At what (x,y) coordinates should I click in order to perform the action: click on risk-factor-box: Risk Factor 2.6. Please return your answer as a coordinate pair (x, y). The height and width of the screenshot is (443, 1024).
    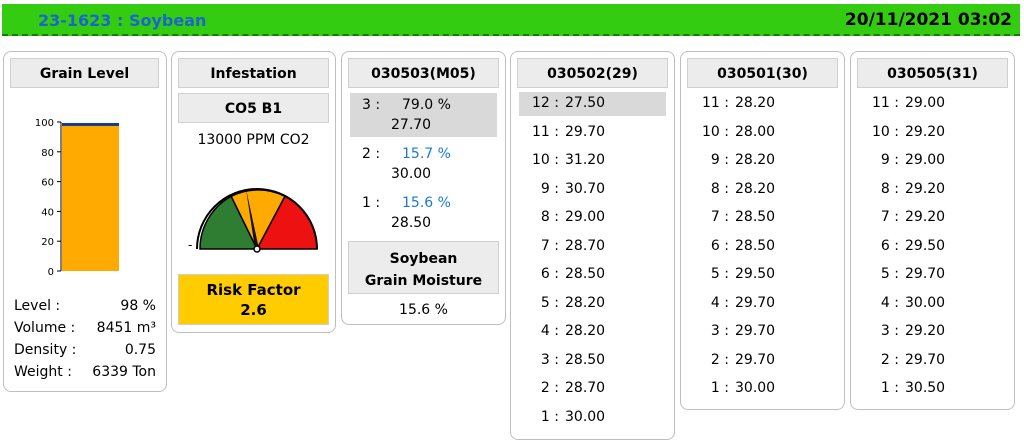
    Looking at the image, I should click on (253, 299).